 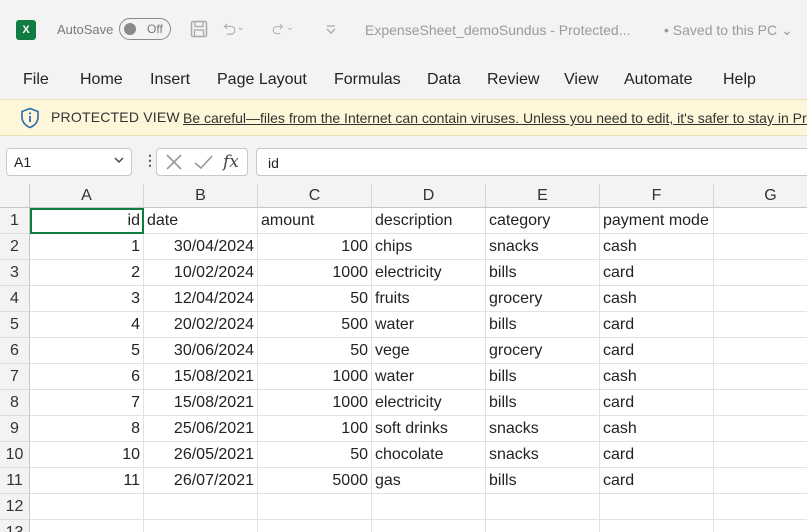 What do you see at coordinates (15, 526) in the screenshot?
I see `row-header-13: 13` at bounding box center [15, 526].